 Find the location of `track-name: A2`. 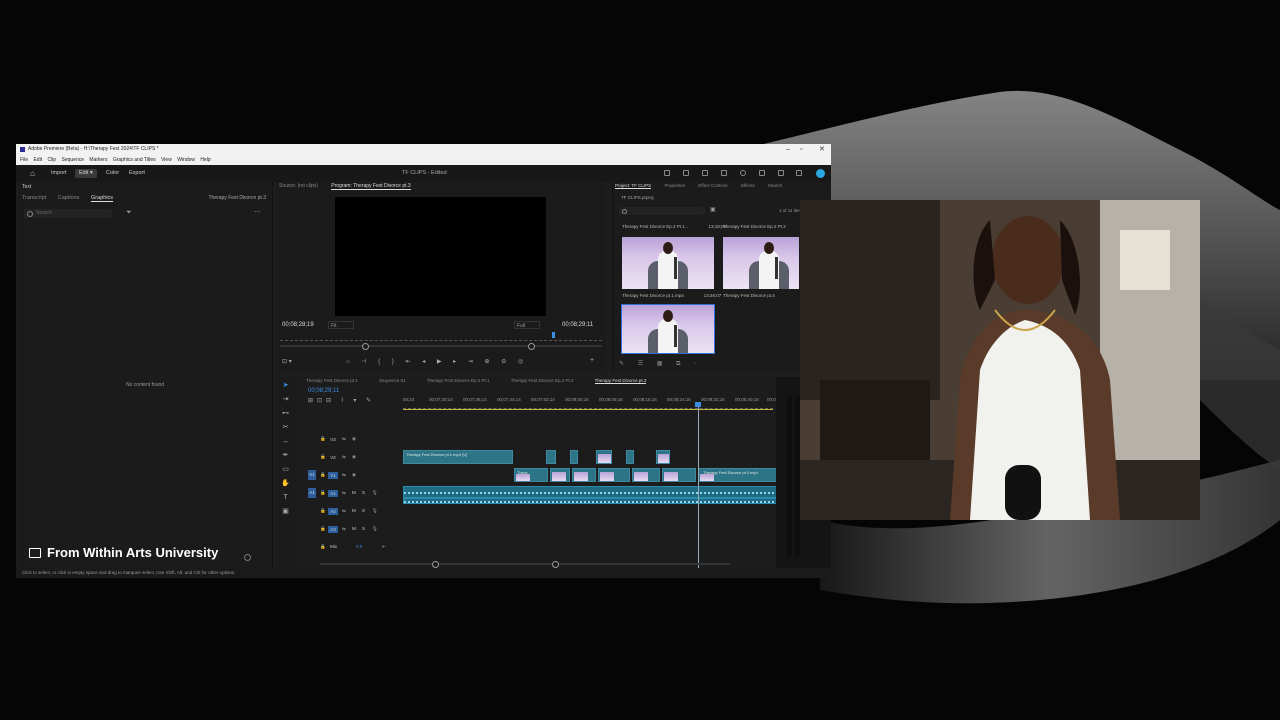

track-name: A2 is located at coordinates (333, 511).